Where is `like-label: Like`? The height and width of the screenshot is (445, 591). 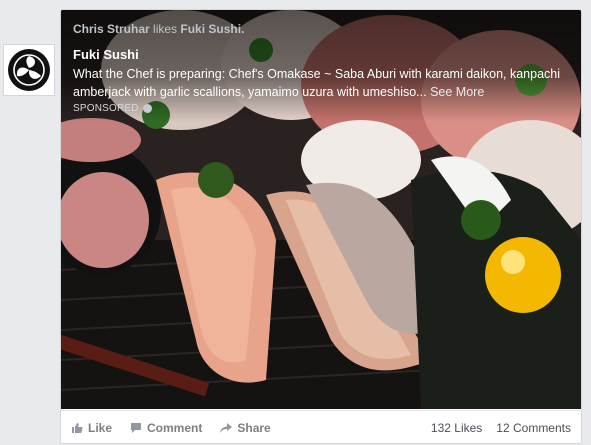
like-label: Like is located at coordinates (100, 427).